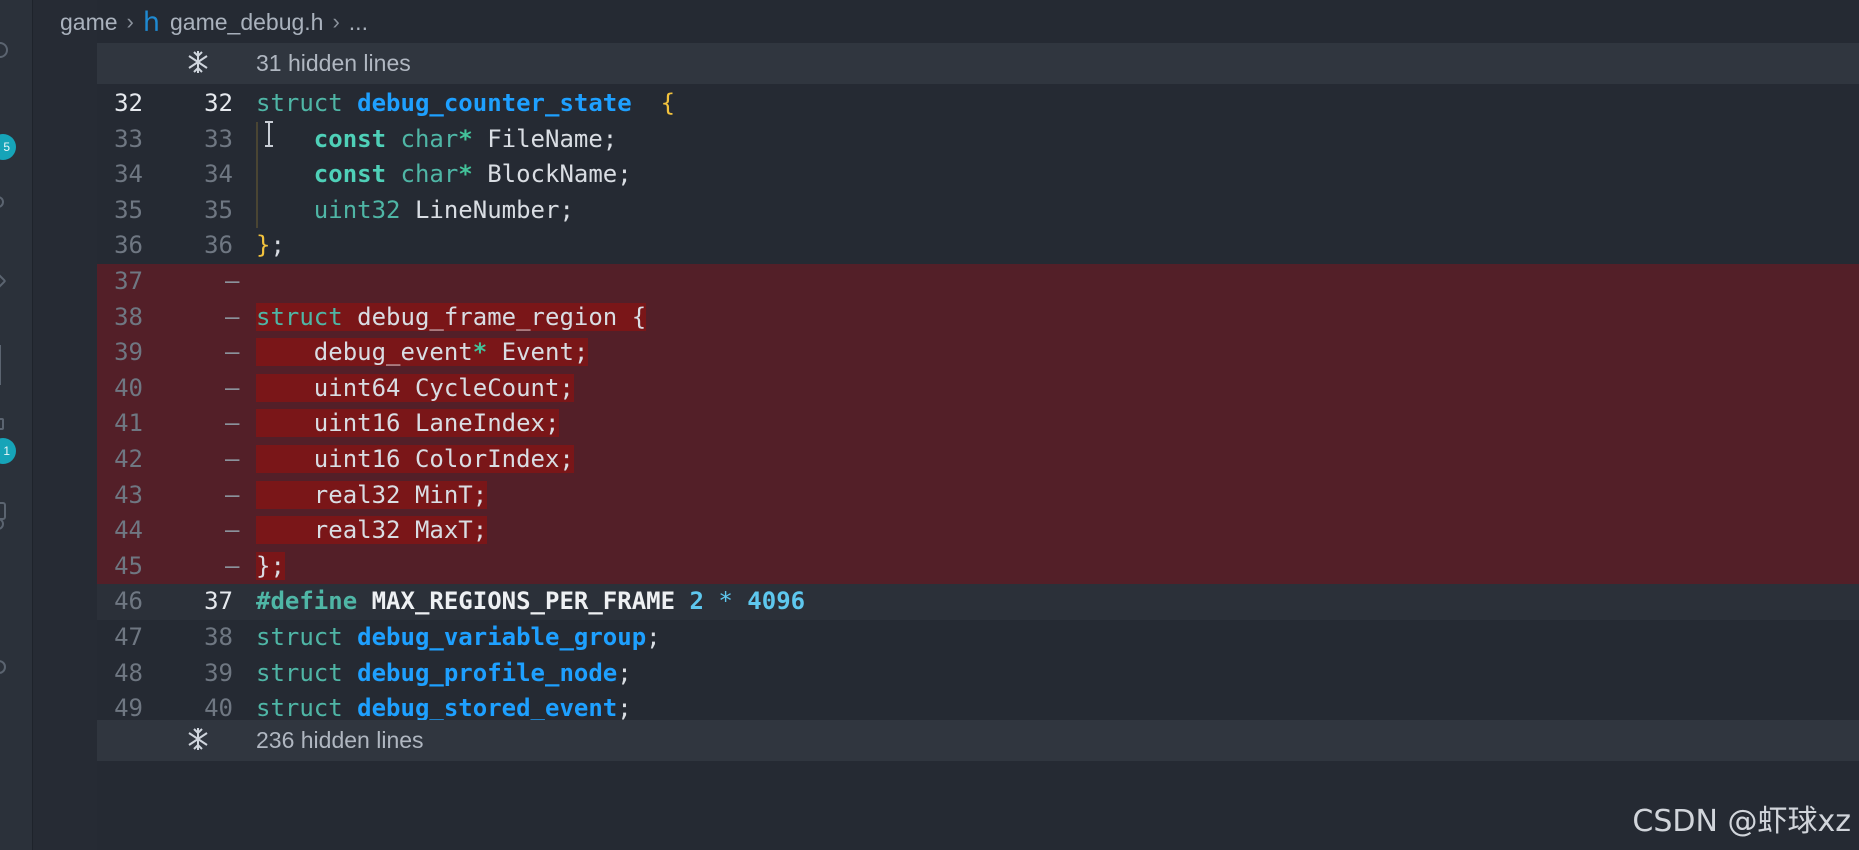 Image resolution: width=1859 pixels, height=850 pixels. Describe the element at coordinates (269, 134) in the screenshot. I see `text-cursor-icon` at that location.